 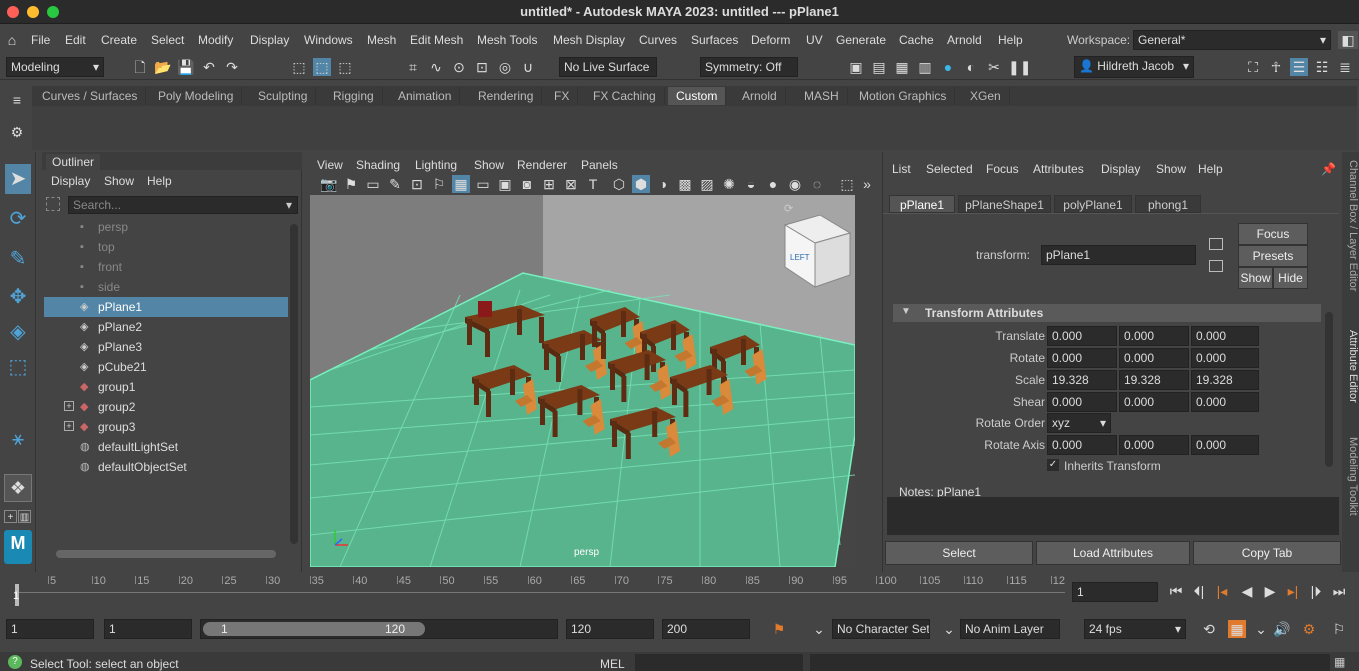 What do you see at coordinates (1290, 278) in the screenshot?
I see `hide-button: Hide` at bounding box center [1290, 278].